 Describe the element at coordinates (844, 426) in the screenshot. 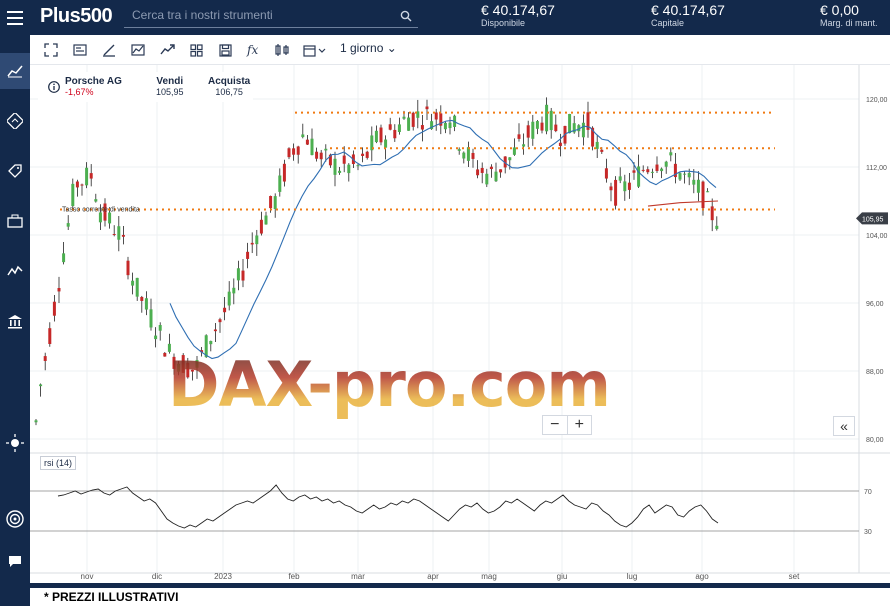

I see `collapse-panel-button: «` at that location.